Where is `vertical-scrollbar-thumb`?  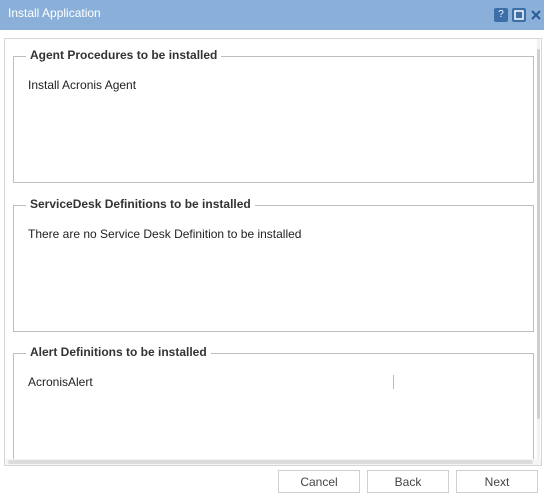
vertical-scrollbar-thumb is located at coordinates (538, 234).